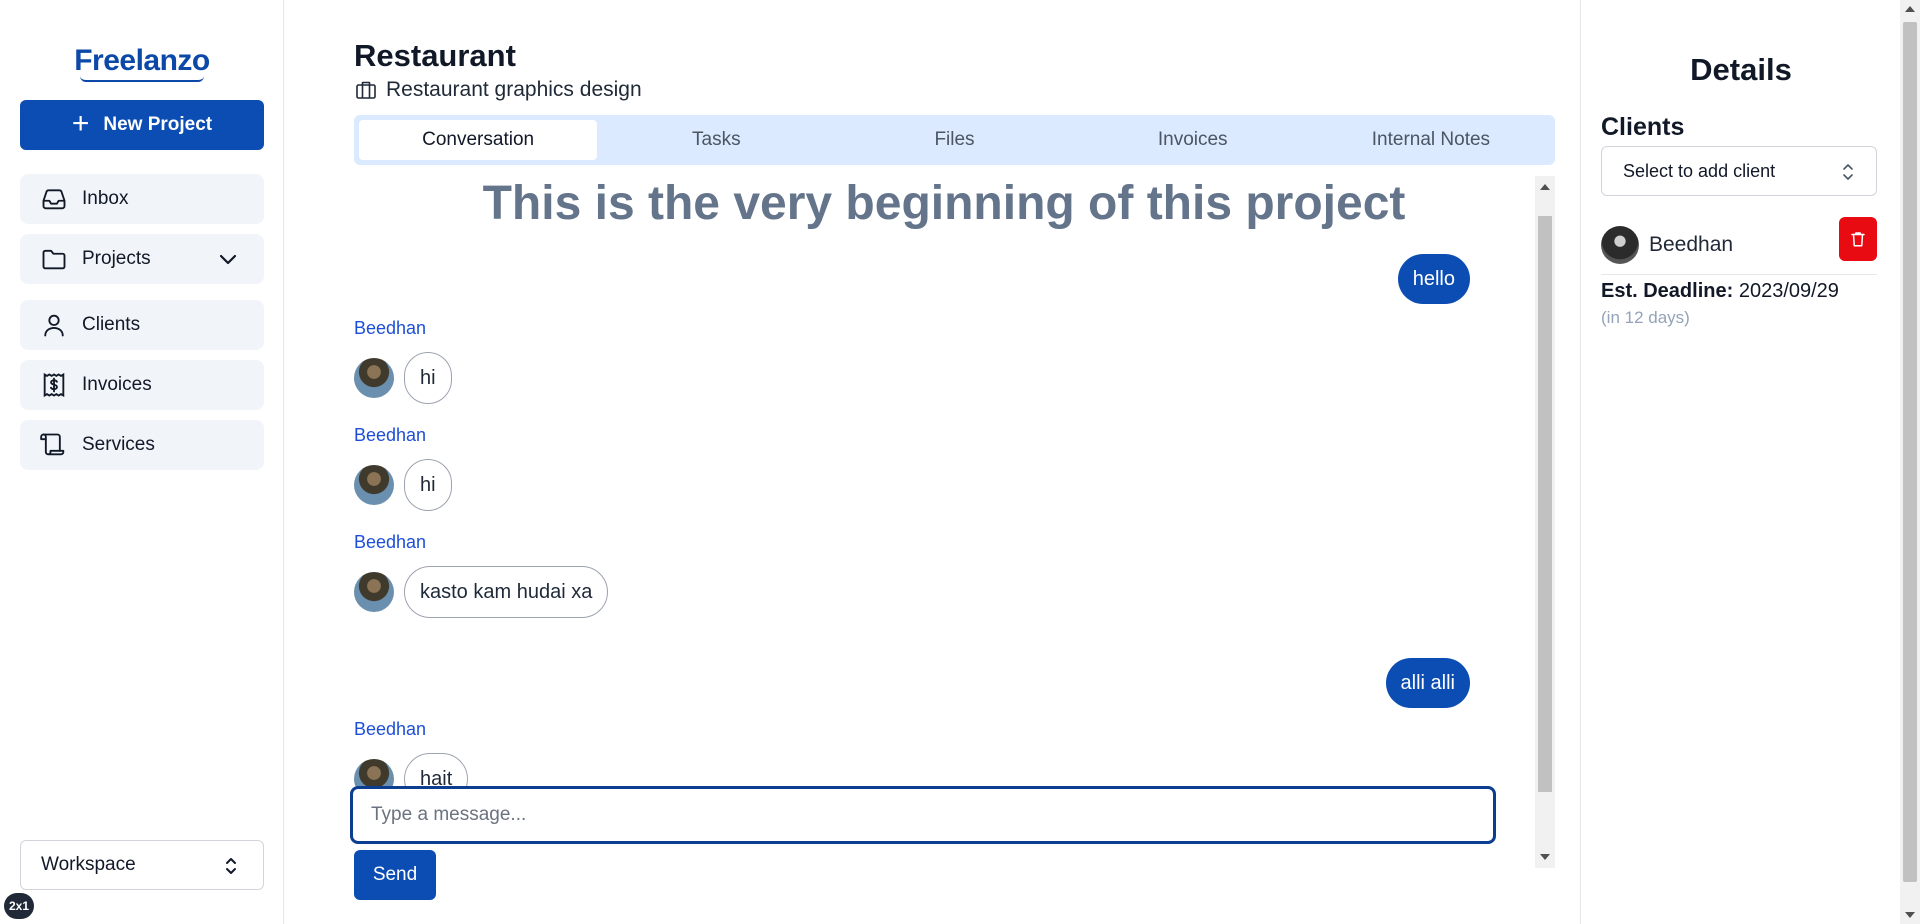 The width and height of the screenshot is (1920, 924). What do you see at coordinates (1667, 291) in the screenshot?
I see `deadline-label: Est. Deadline:` at bounding box center [1667, 291].